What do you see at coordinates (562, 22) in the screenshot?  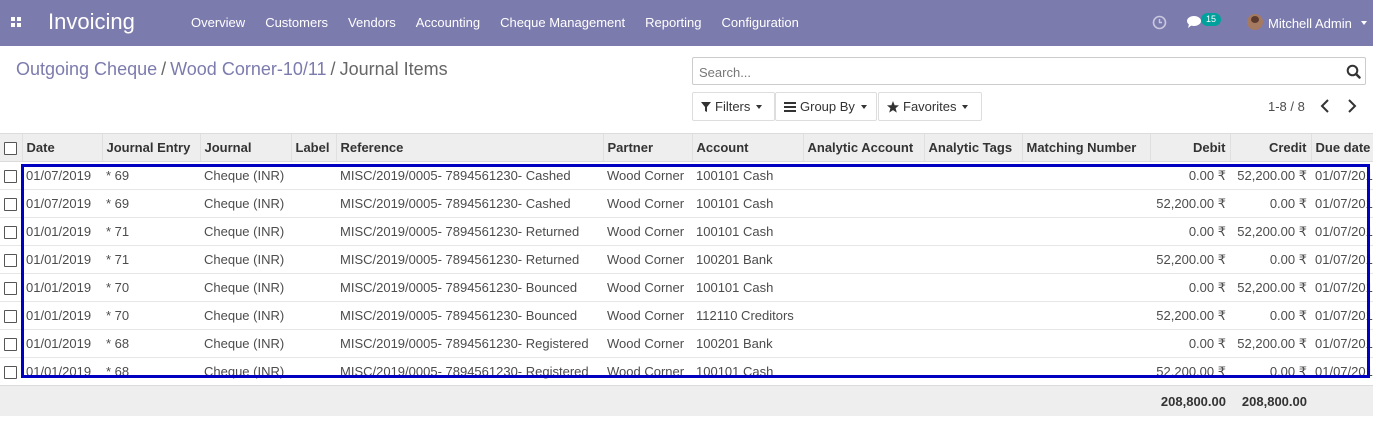 I see `menu-cheque-management: Cheque Management` at bounding box center [562, 22].